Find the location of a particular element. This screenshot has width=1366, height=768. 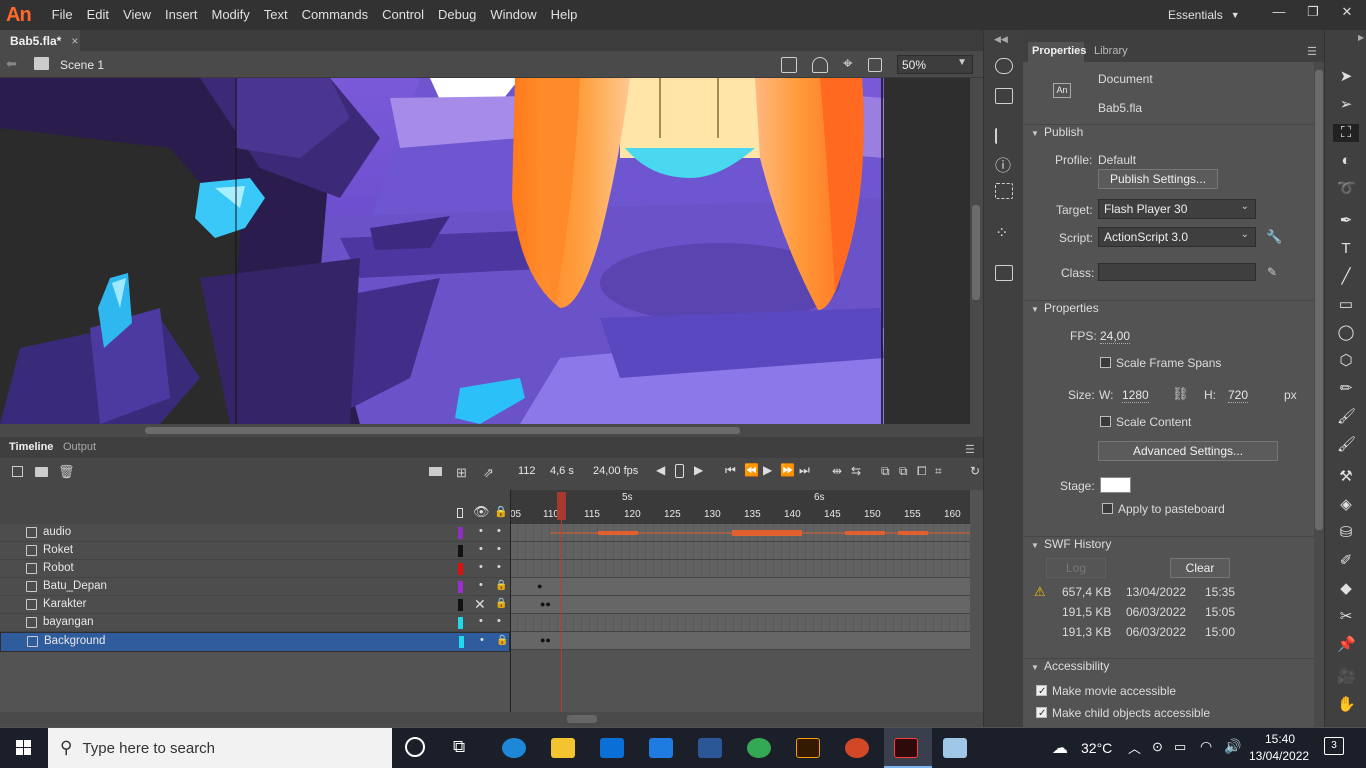

chrome-icon is located at coordinates (759, 748).